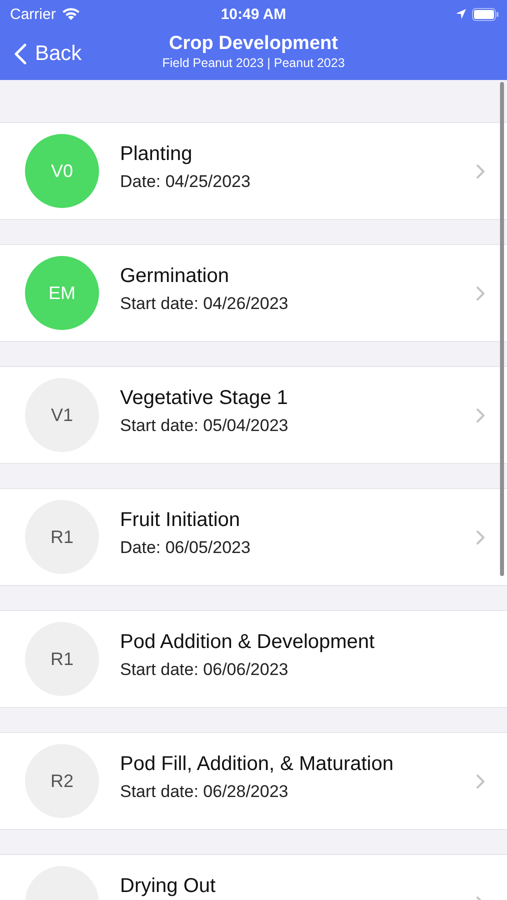 This screenshot has width=507, height=900. I want to click on stage-row: R2 Pod Fill, Addition, & Maturation Start date: 06/28/2023, so click(253, 781).